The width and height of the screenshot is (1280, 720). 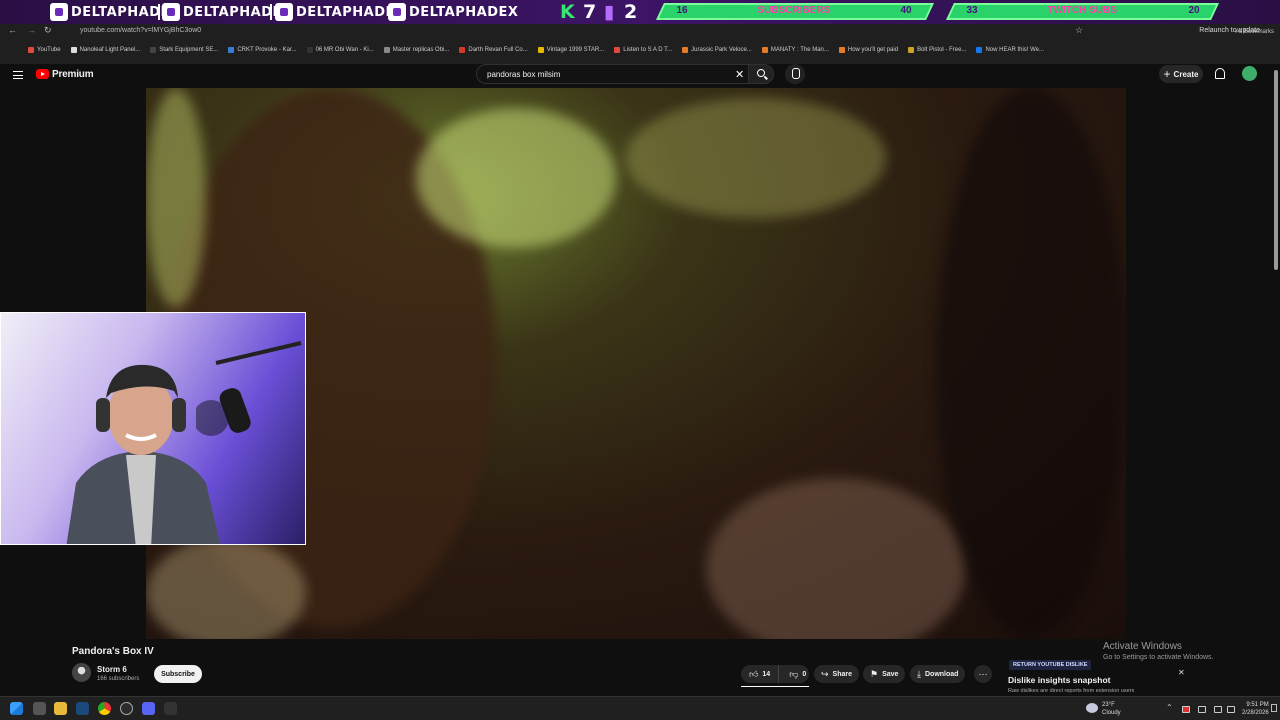 What do you see at coordinates (906, 10) in the screenshot?
I see `goal-target: 40` at bounding box center [906, 10].